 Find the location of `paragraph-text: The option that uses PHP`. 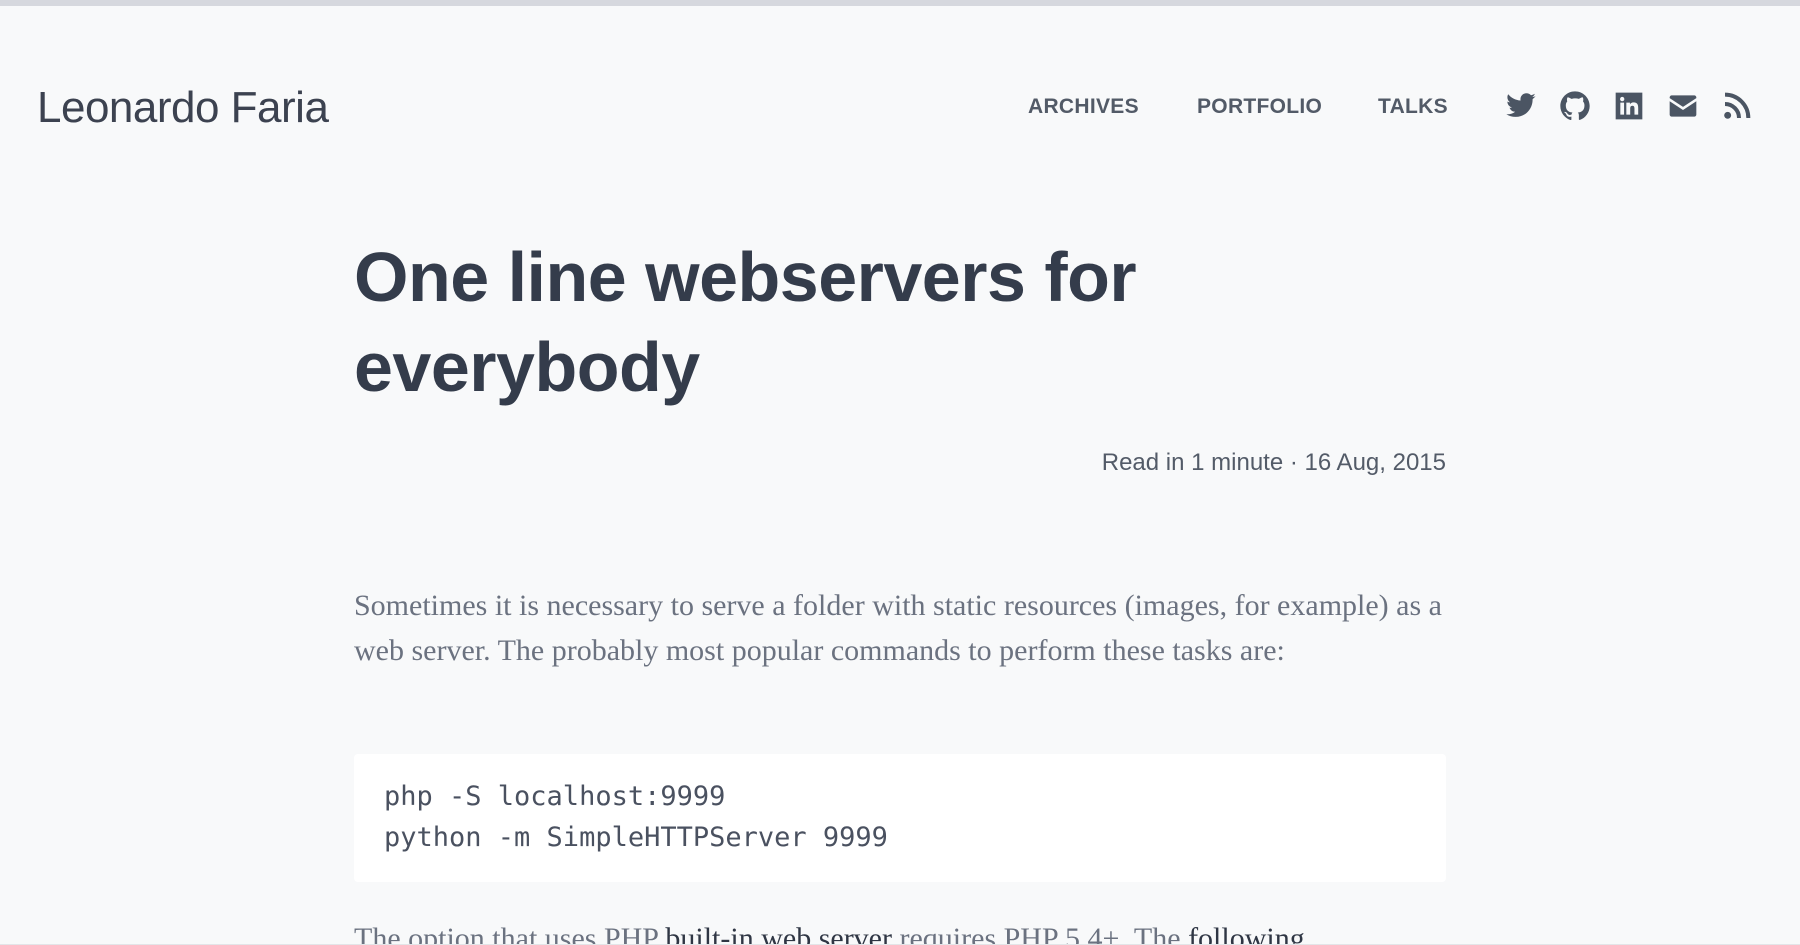

paragraph-text: The option that uses PHP is located at coordinates (510, 933).